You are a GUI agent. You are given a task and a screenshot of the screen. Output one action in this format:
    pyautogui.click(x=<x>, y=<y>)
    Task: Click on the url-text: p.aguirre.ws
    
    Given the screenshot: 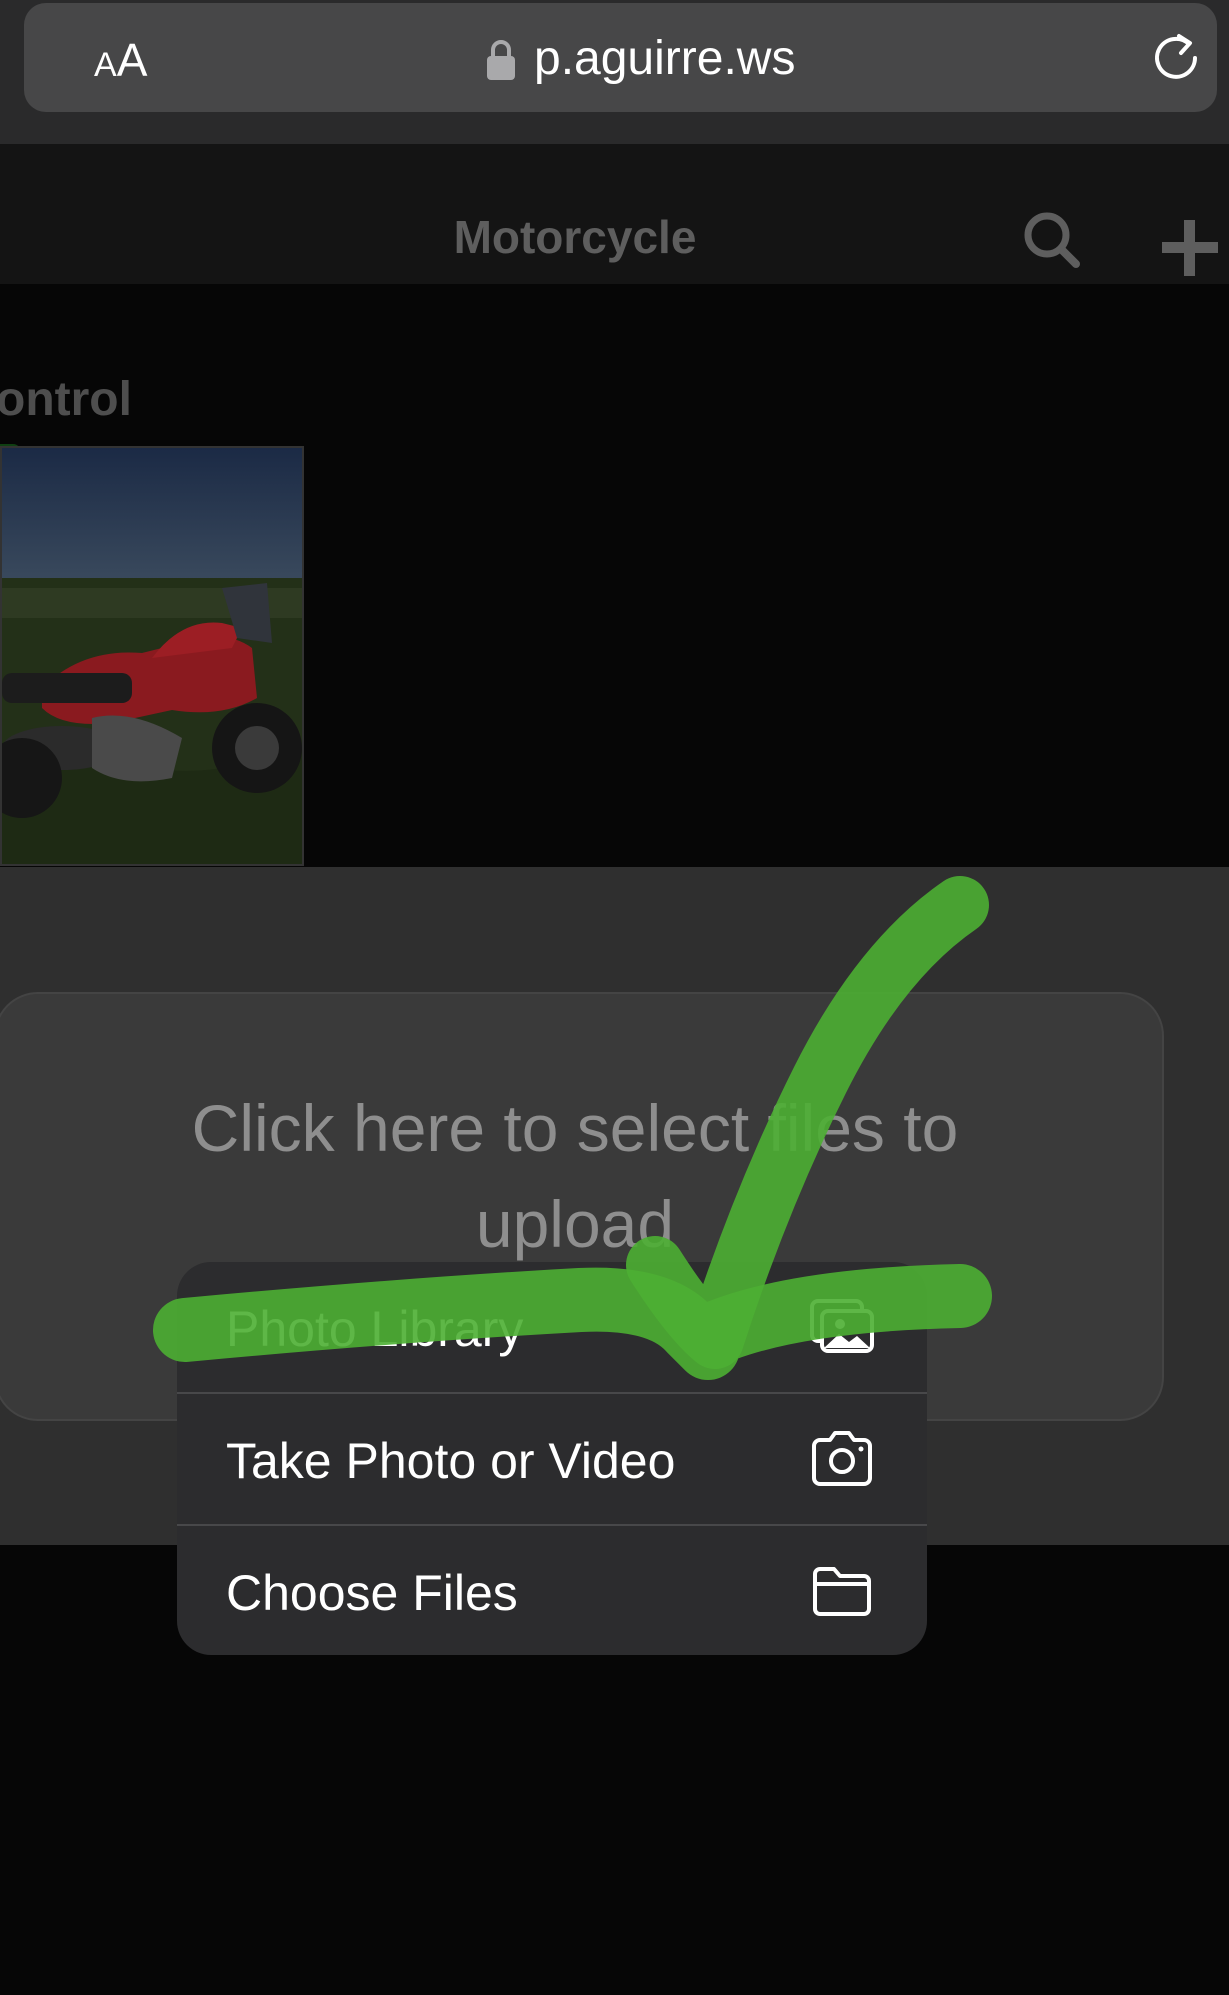 What is the action you would take?
    pyautogui.click(x=665, y=58)
    